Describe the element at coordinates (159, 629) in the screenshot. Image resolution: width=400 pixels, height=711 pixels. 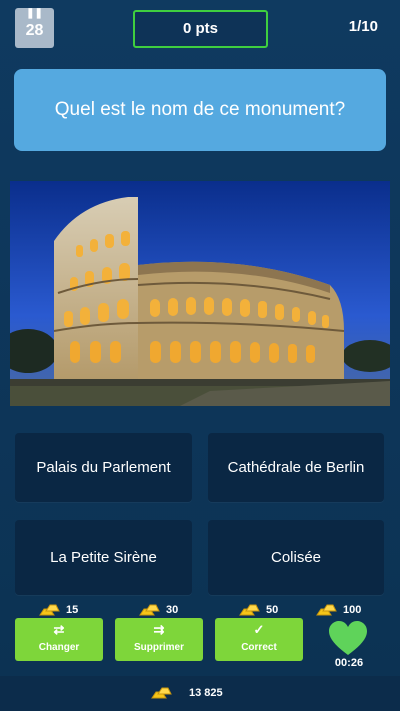
I see `shuffle-icon: ⇉` at that location.